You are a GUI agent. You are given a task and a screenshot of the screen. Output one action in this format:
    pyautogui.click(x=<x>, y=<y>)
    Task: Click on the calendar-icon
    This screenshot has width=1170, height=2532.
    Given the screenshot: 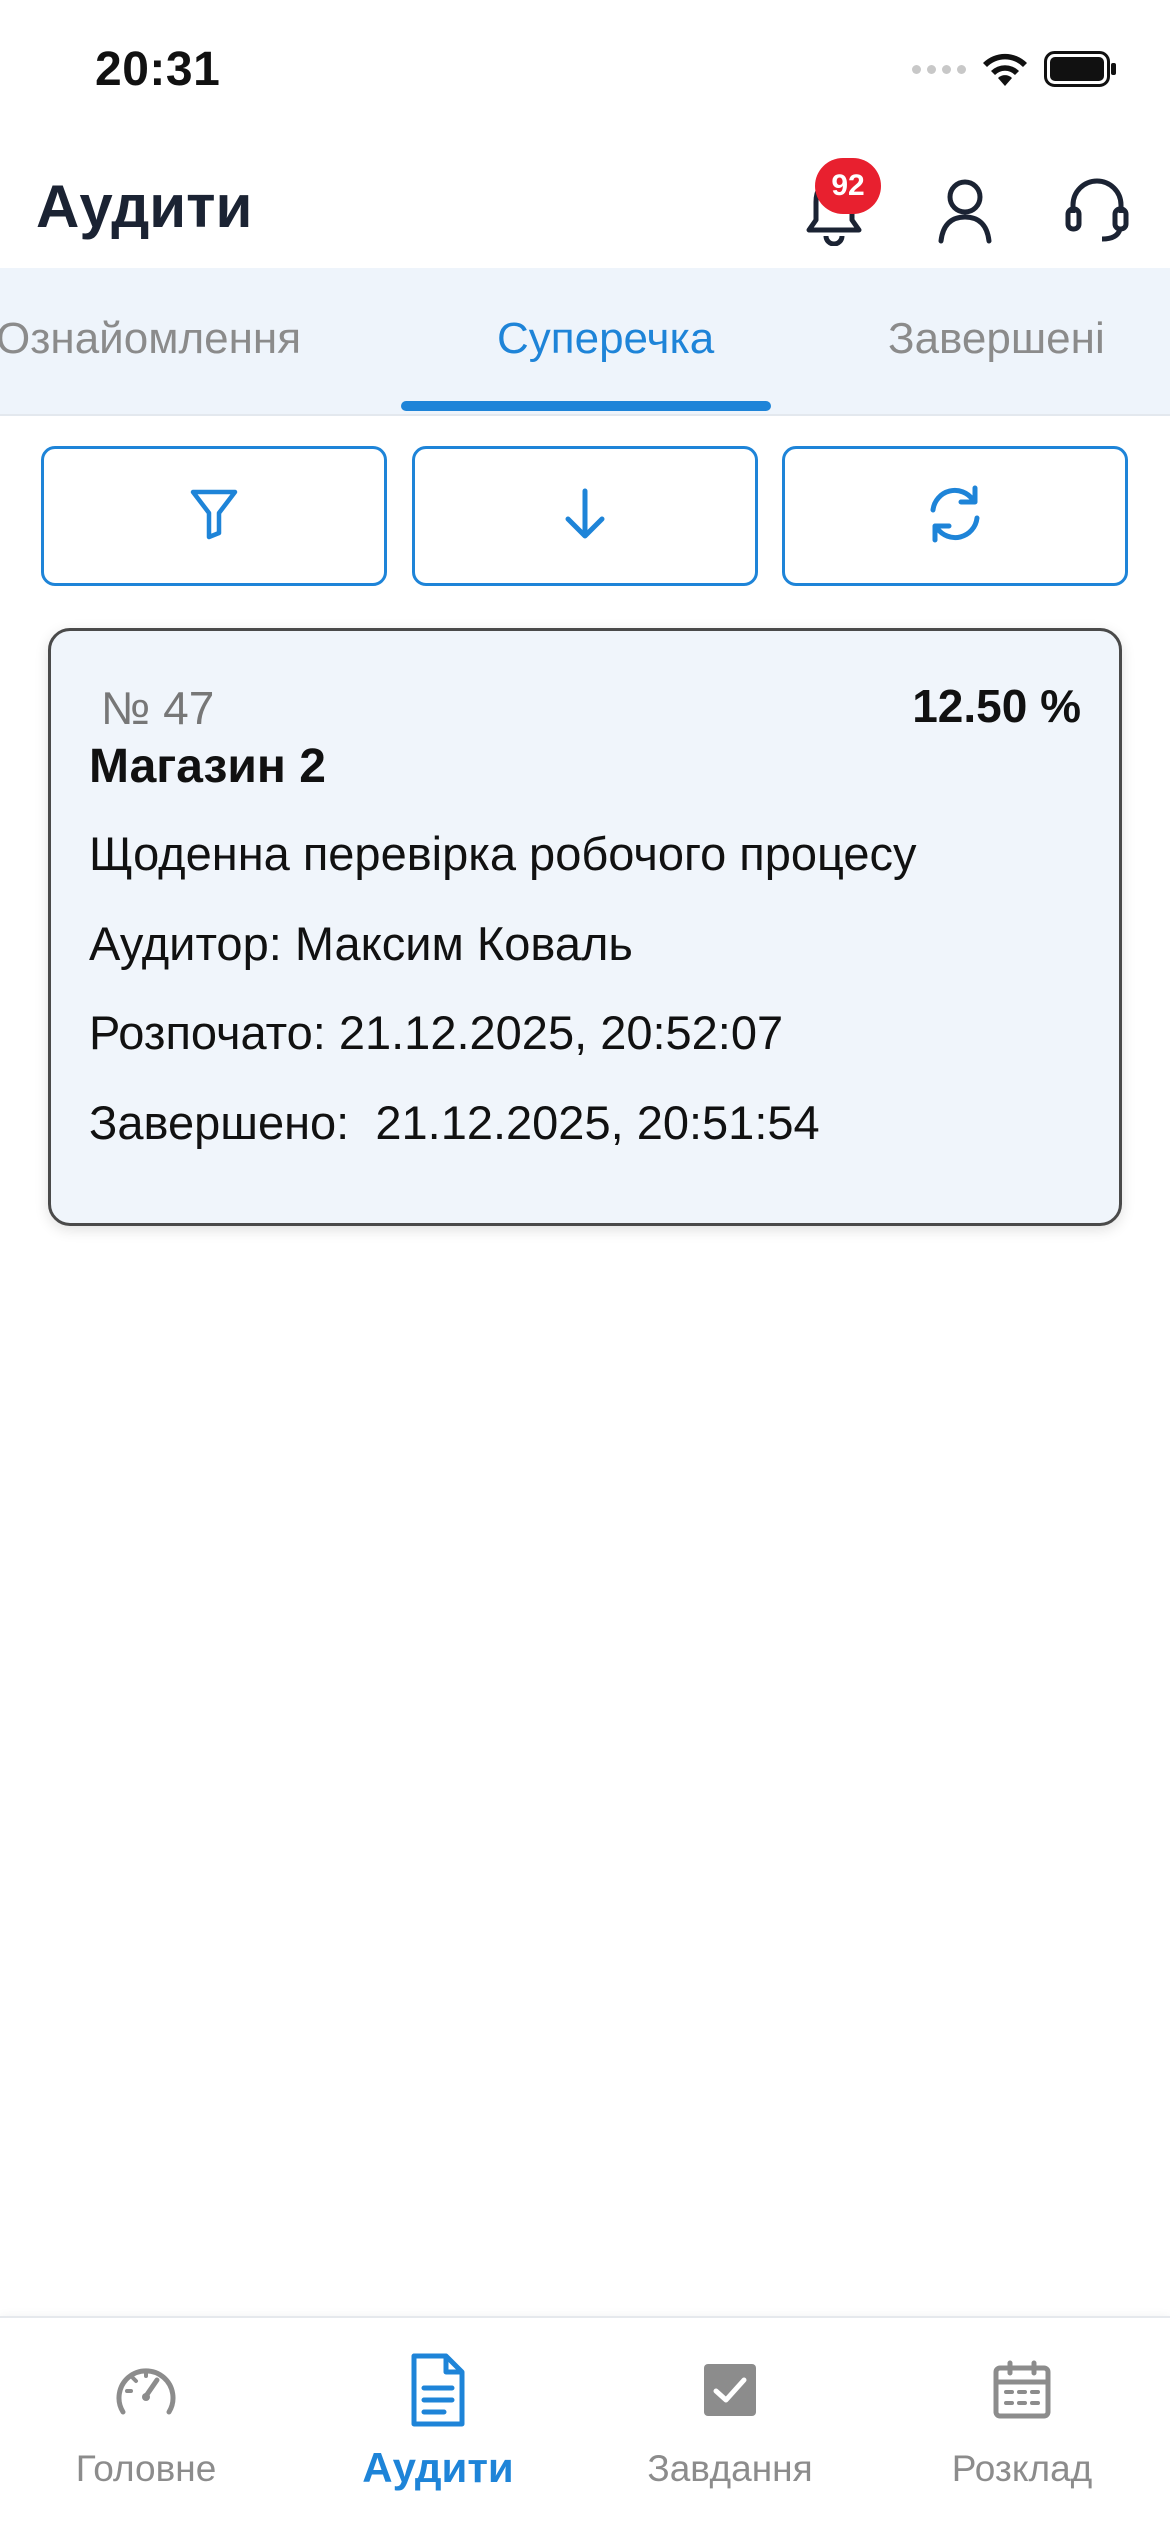 What is the action you would take?
    pyautogui.click(x=1022, y=2390)
    